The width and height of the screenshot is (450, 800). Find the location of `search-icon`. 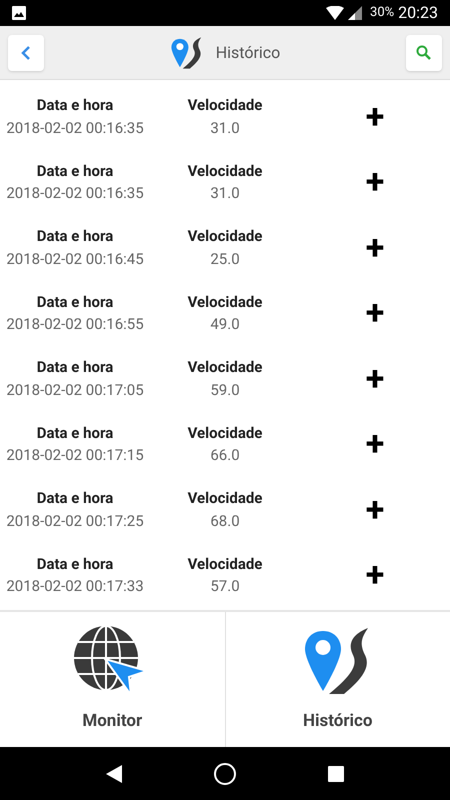

search-icon is located at coordinates (424, 52).